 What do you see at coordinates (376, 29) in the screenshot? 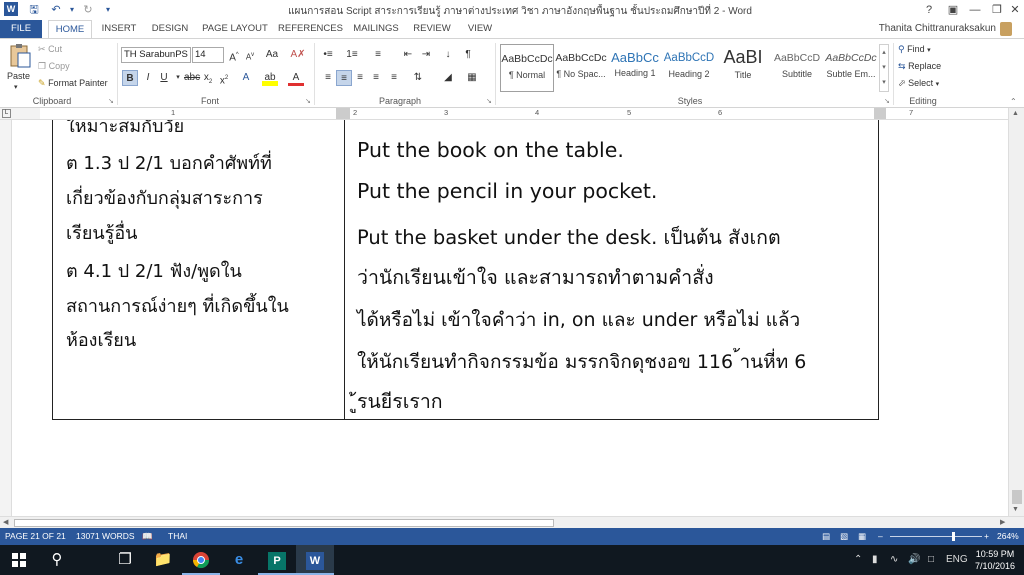
I see `tab-mailings: MAILINGS` at bounding box center [376, 29].